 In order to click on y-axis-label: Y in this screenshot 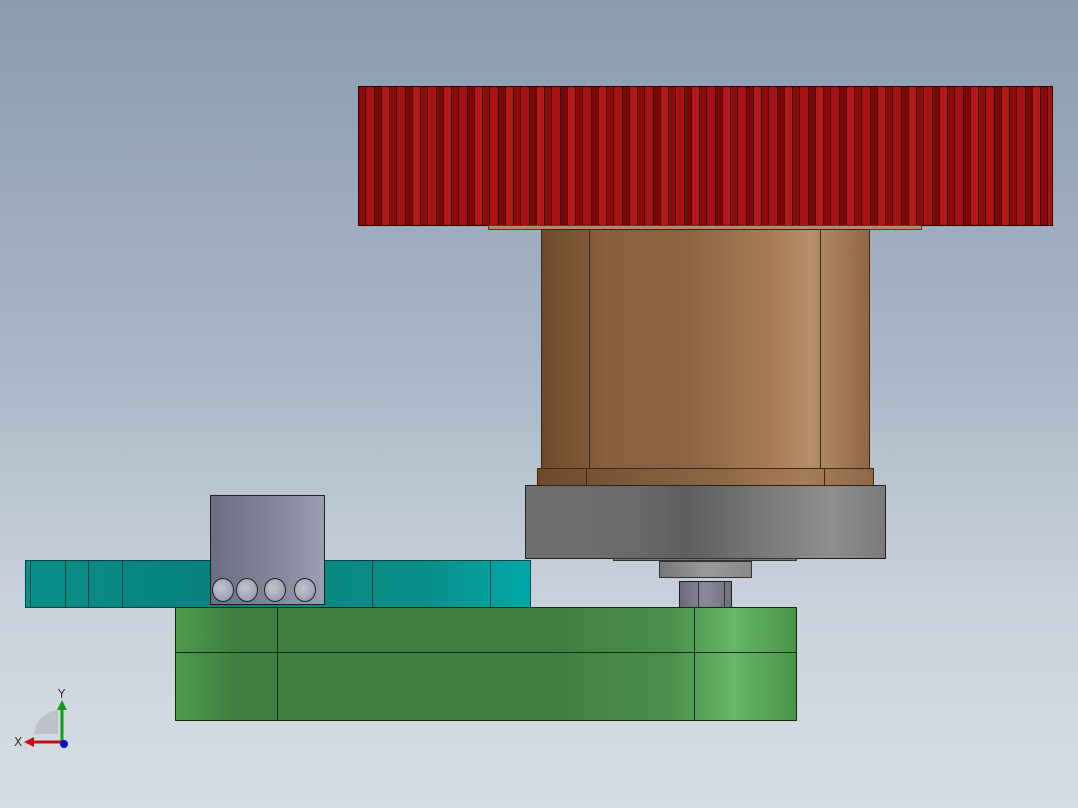, I will do `click(61, 694)`.